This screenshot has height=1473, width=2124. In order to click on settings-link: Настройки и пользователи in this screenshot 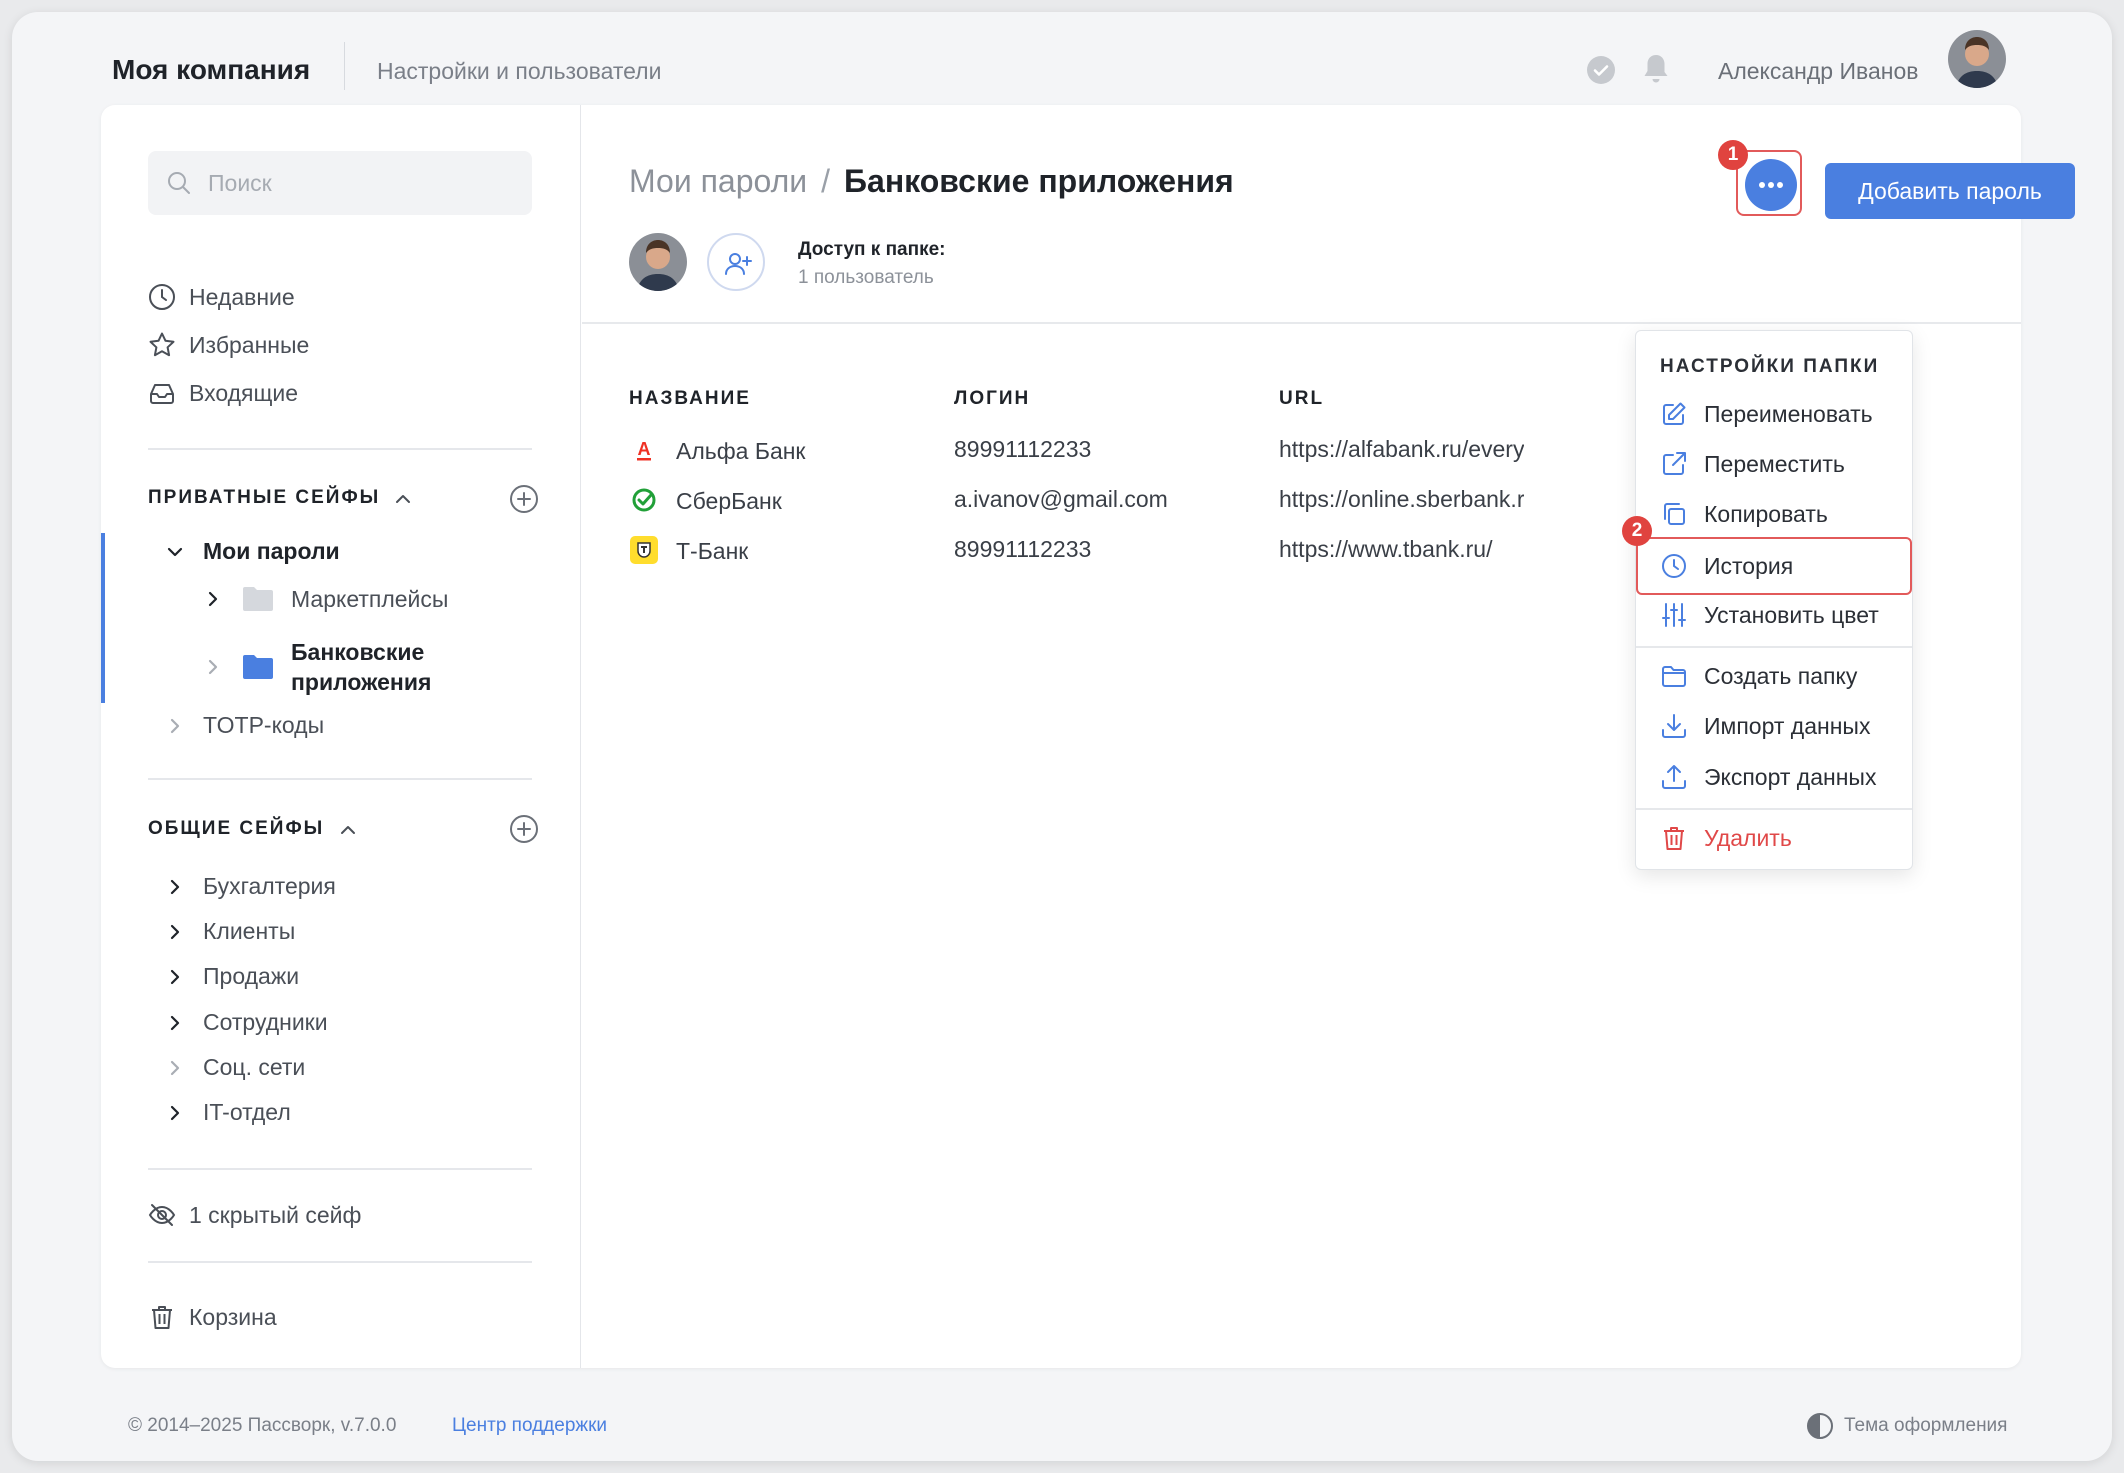, I will do `click(519, 71)`.